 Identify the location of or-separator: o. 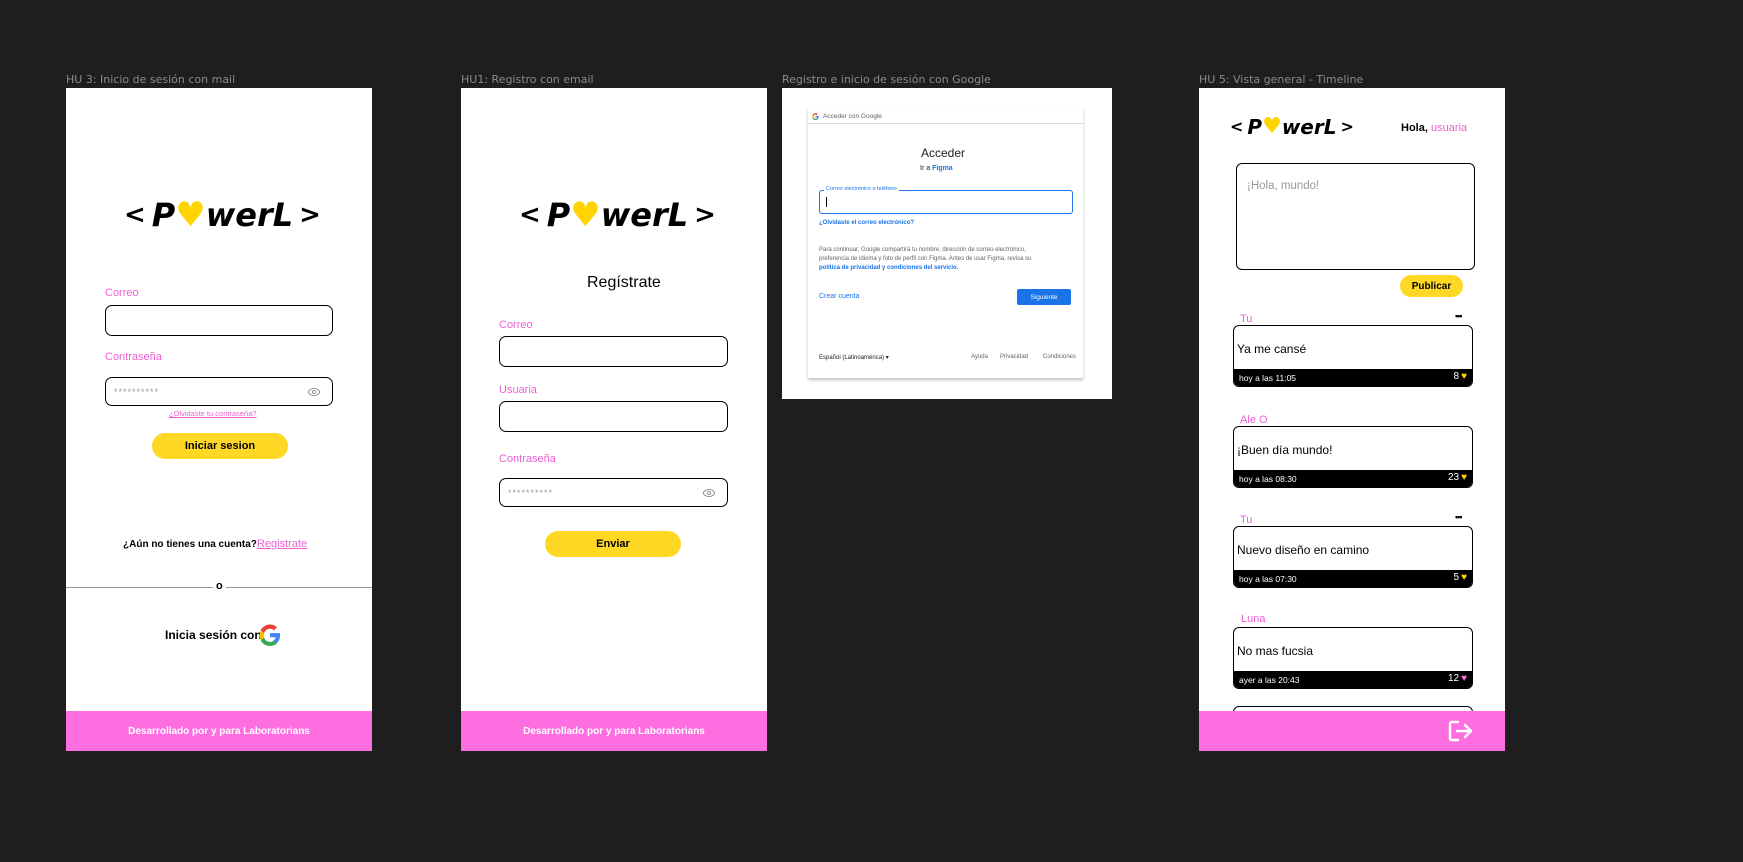
(219, 586).